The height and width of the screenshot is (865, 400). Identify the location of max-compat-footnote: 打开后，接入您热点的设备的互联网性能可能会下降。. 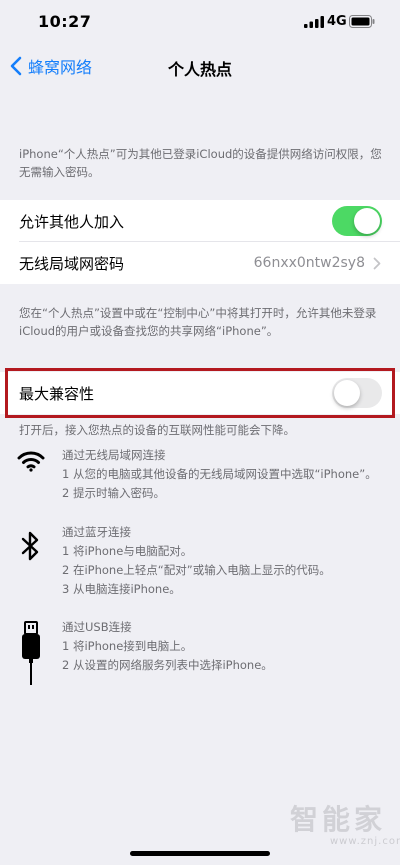
(157, 430).